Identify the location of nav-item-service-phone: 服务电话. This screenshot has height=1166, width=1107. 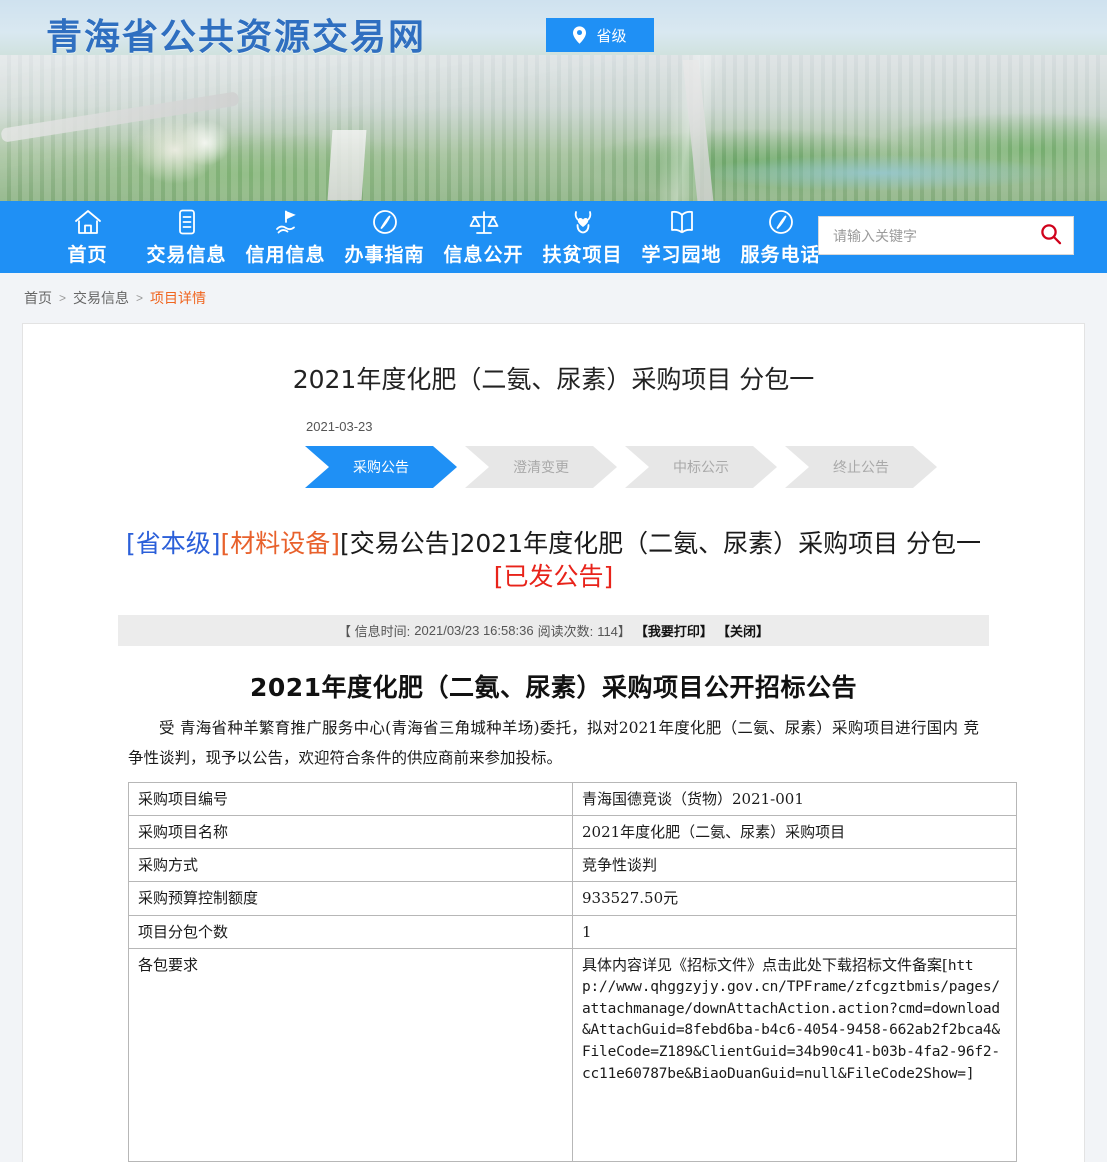
(780, 237).